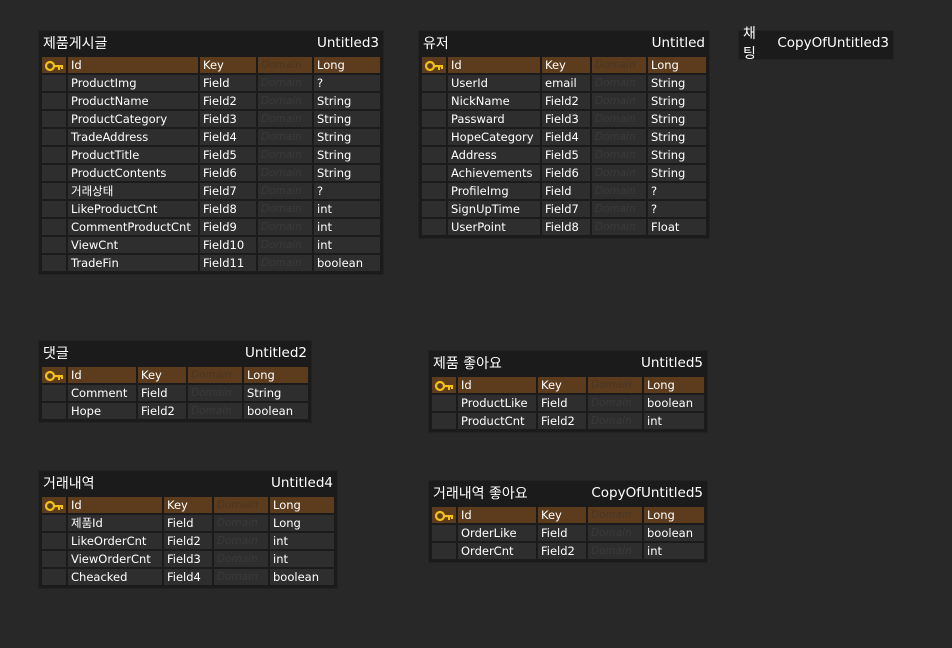 This screenshot has height=648, width=952. I want to click on attribute-keyname: Field4, so click(188, 577).